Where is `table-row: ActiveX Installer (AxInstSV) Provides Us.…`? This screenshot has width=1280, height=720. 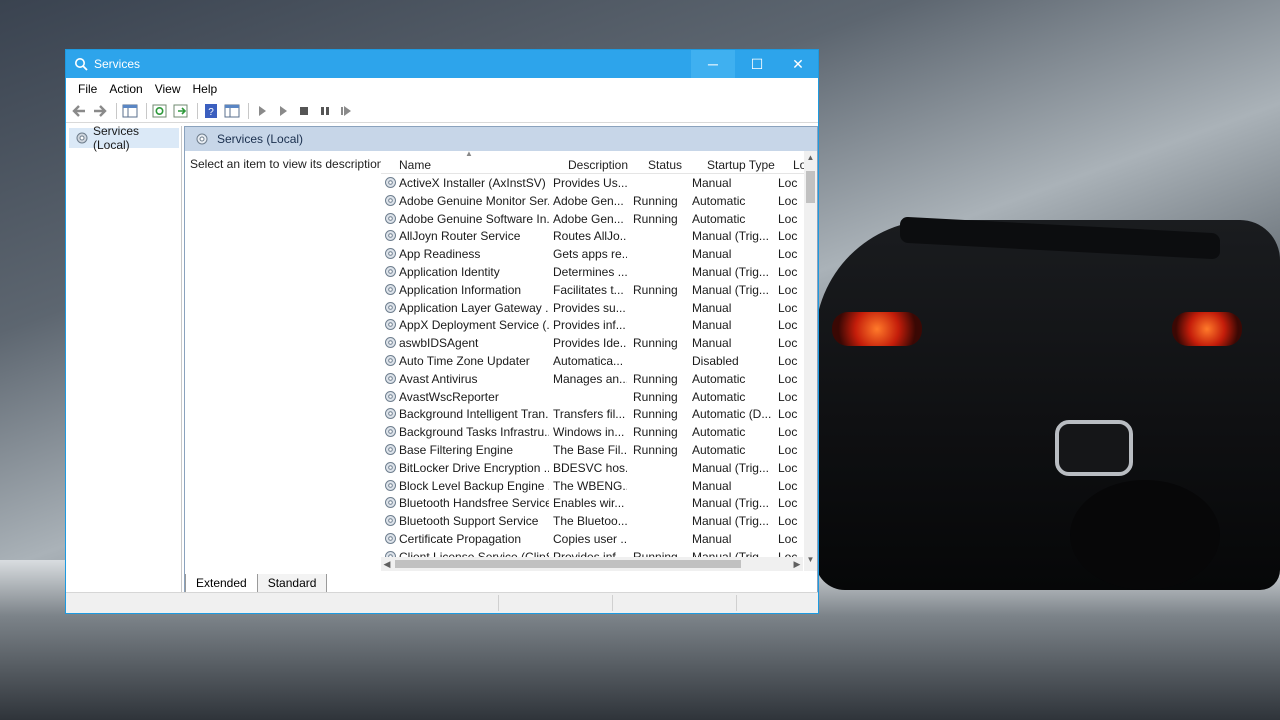
table-row: ActiveX Installer (AxInstSV) Provides Us.… is located at coordinates (592, 183).